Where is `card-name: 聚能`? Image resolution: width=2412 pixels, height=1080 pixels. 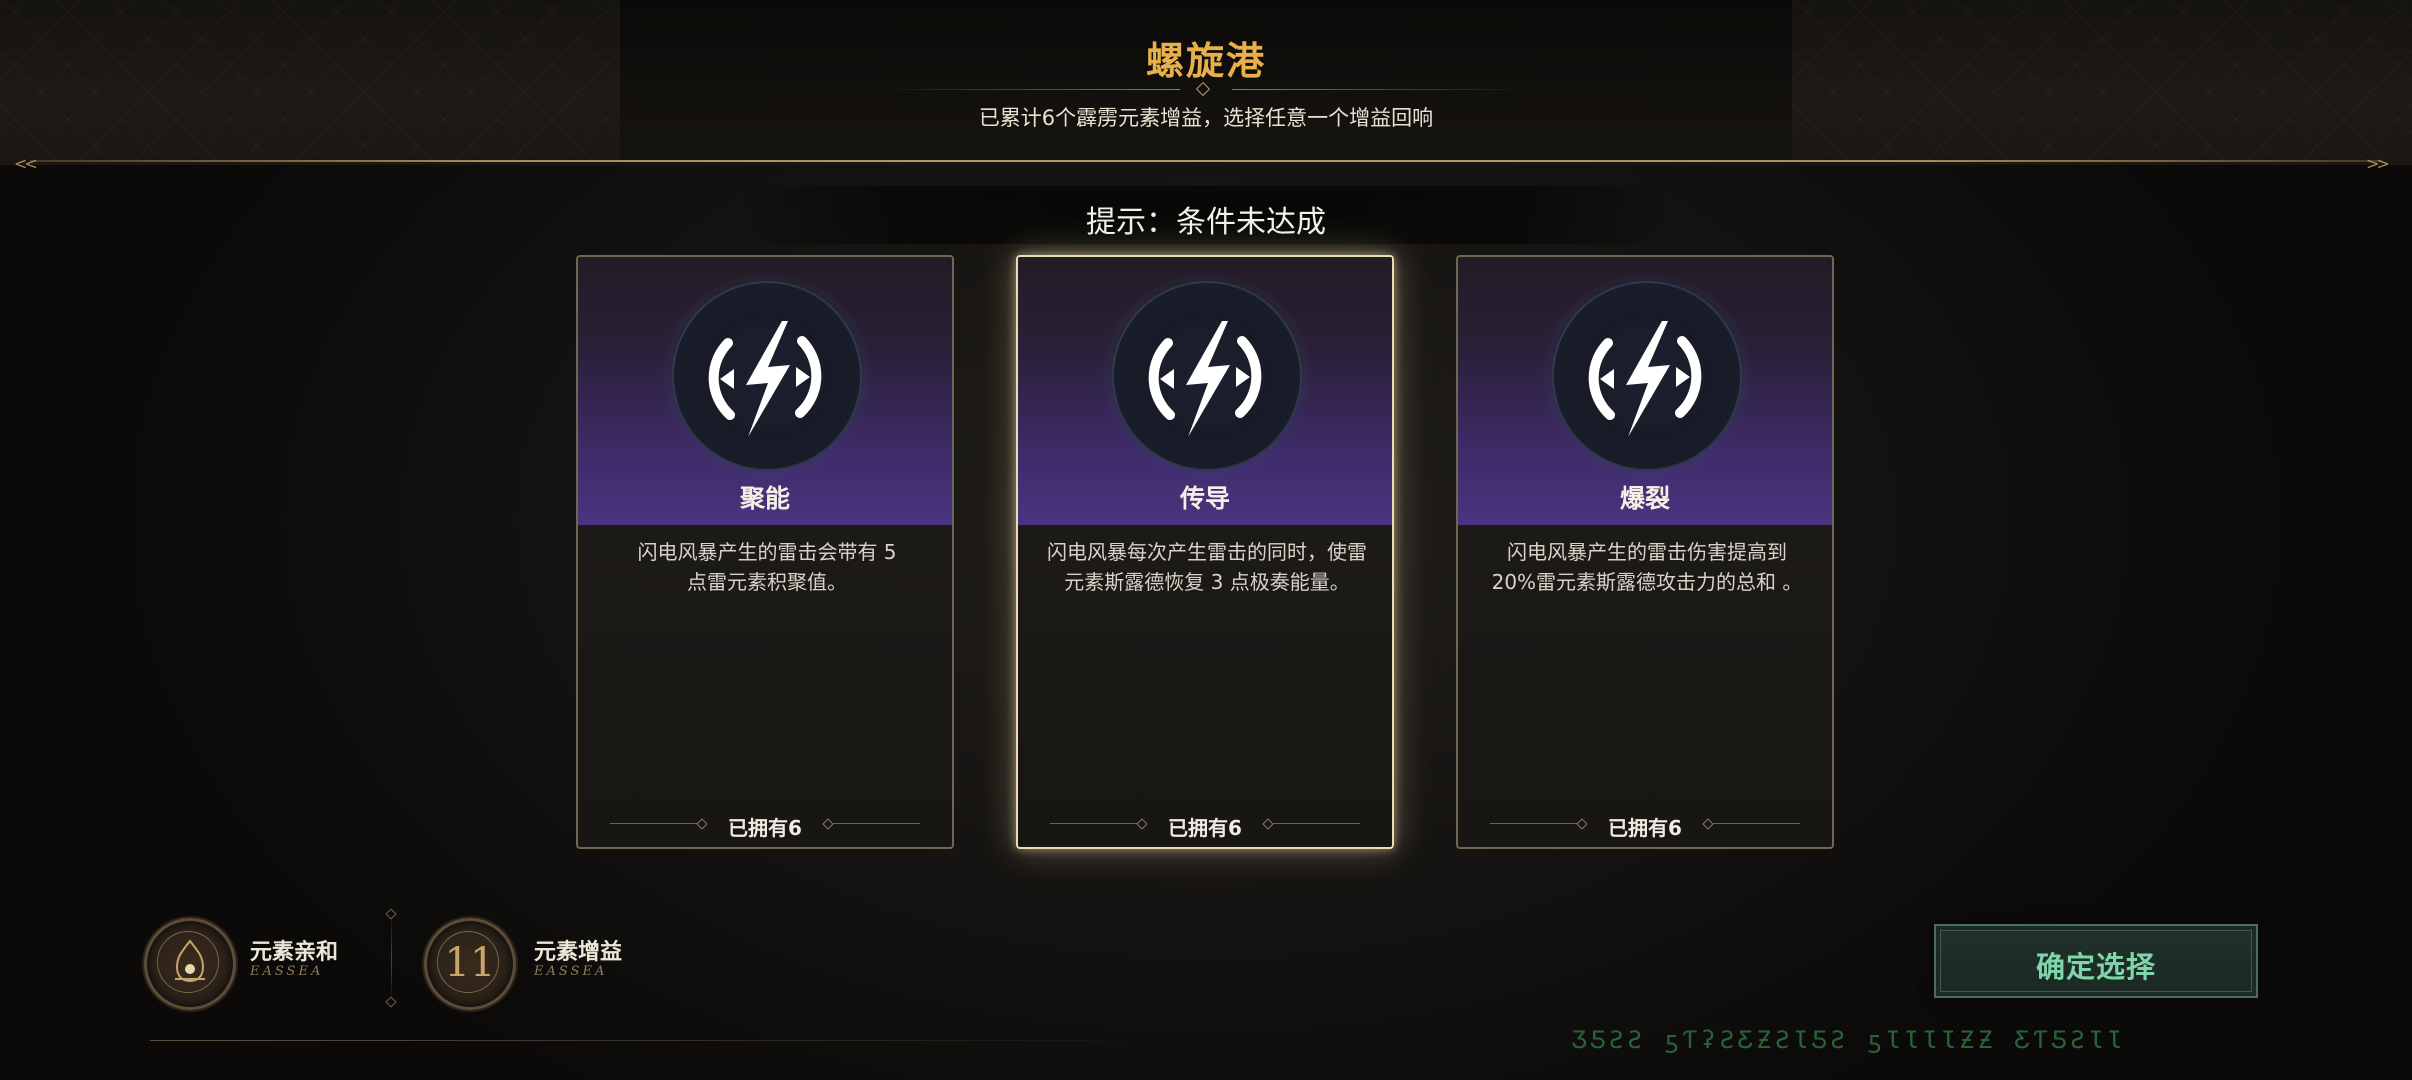
card-name: 聚能 is located at coordinates (764, 498).